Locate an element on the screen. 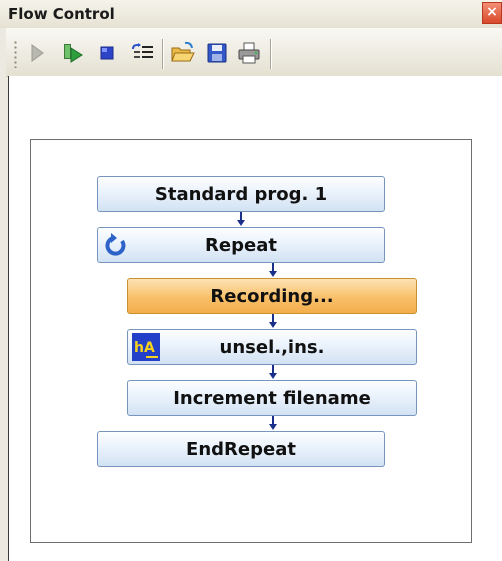 The height and width of the screenshot is (561, 502). flow-block-label: unsel.,ins. is located at coordinates (272, 347).